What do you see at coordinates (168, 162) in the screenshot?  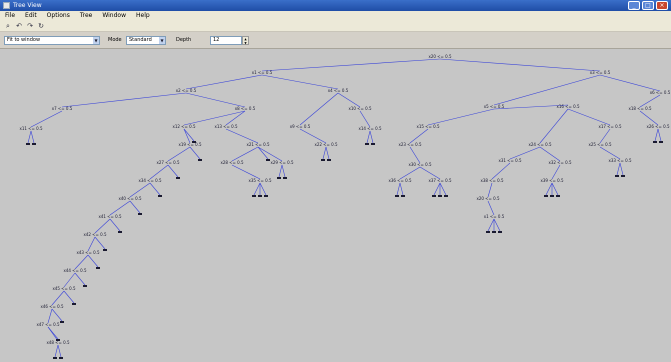 I see `node-label: x27 <= 0.5` at bounding box center [168, 162].